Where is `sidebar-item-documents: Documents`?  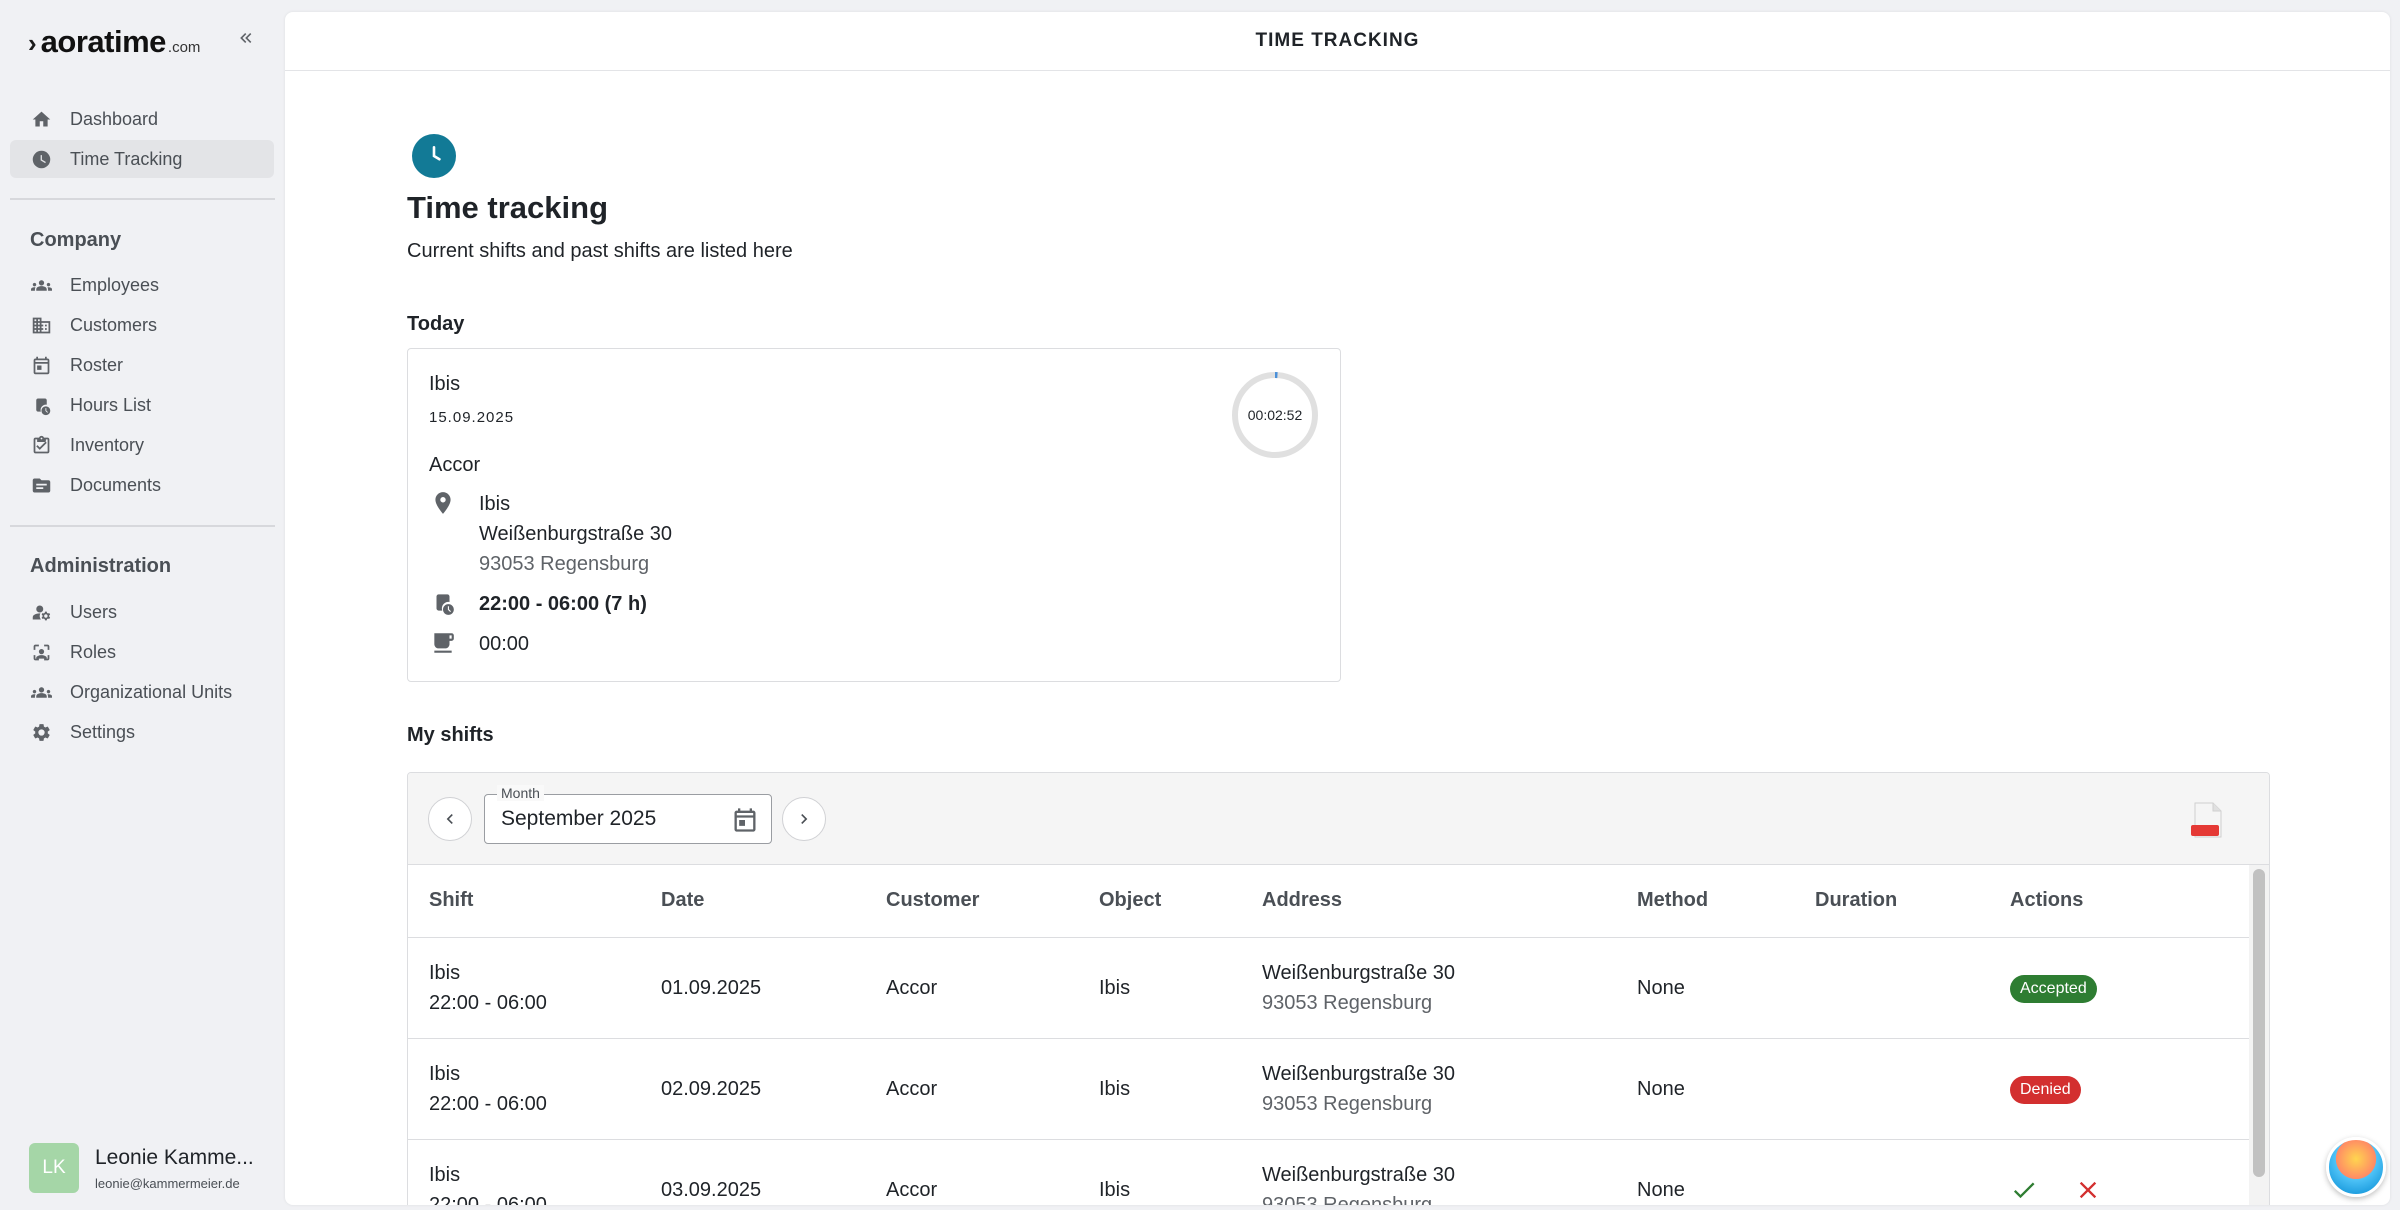
sidebar-item-documents: Documents is located at coordinates (142, 485).